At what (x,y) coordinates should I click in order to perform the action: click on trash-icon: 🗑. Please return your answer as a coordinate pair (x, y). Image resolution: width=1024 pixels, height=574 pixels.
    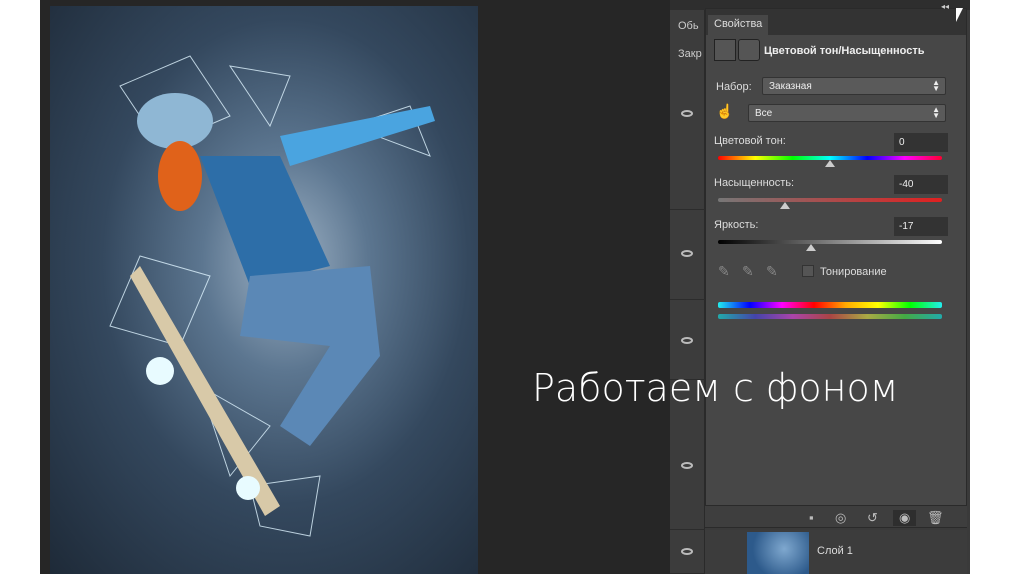
    Looking at the image, I should click on (935, 518).